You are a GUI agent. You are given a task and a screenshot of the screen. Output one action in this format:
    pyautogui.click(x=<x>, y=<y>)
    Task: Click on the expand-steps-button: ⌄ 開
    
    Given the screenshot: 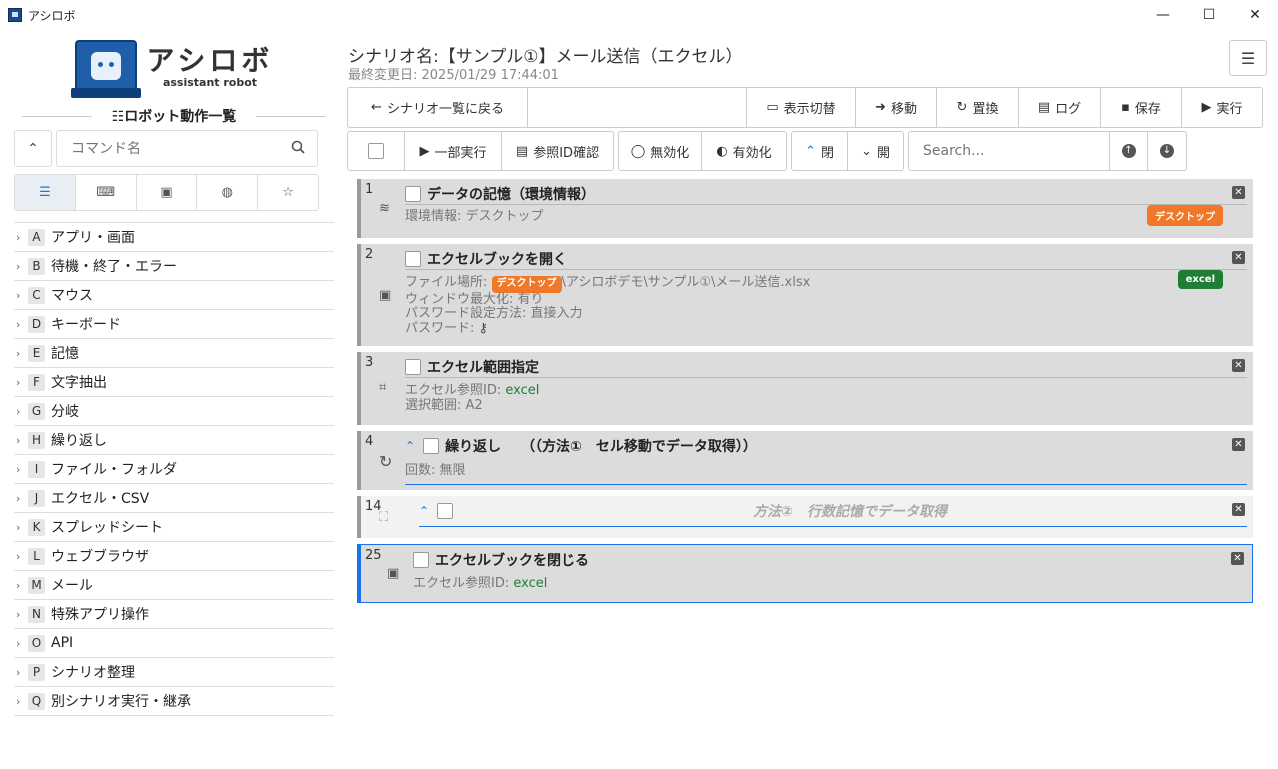 What is the action you would take?
    pyautogui.click(x=875, y=151)
    